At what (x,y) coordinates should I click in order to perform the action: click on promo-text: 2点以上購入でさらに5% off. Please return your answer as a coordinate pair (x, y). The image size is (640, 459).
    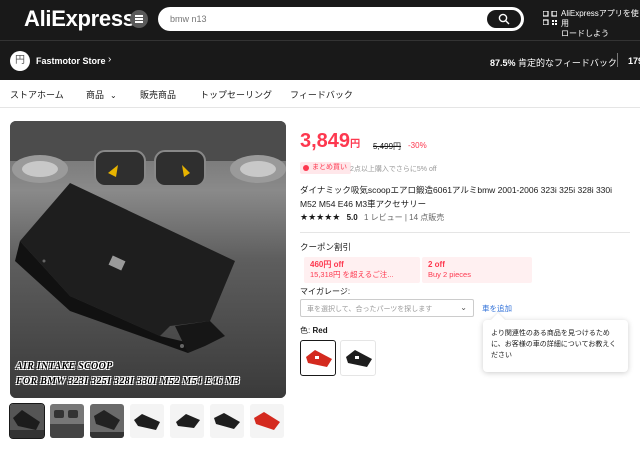
    Looking at the image, I should click on (393, 169).